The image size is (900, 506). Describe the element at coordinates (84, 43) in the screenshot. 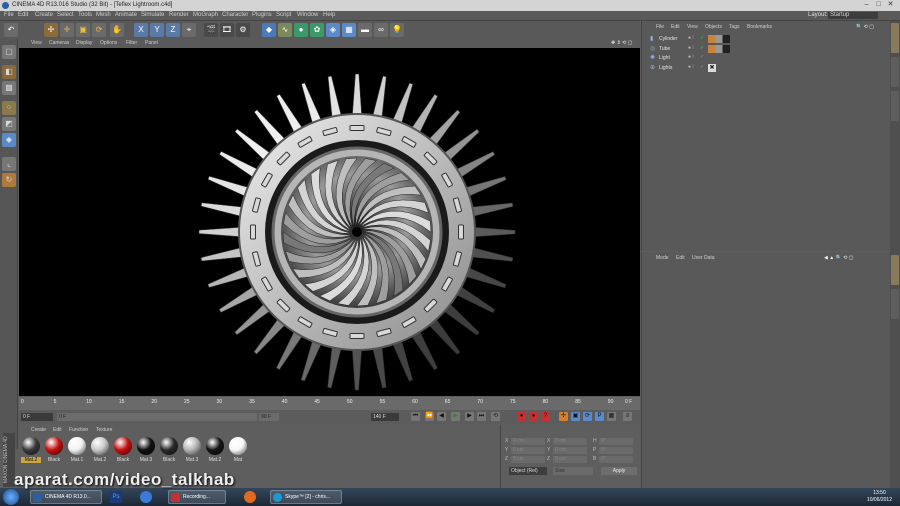

I see `viewport-menu-display: Display` at that location.